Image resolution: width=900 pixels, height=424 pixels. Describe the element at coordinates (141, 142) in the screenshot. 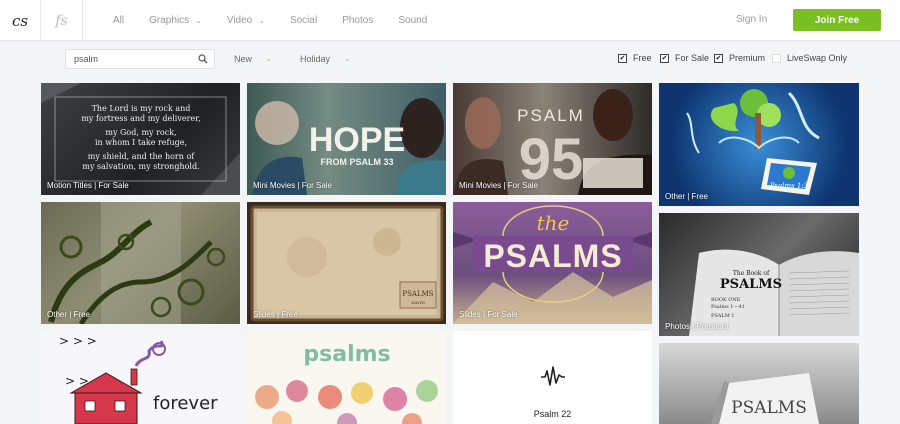

I see `verse-line: in whom I take refuge,` at that location.